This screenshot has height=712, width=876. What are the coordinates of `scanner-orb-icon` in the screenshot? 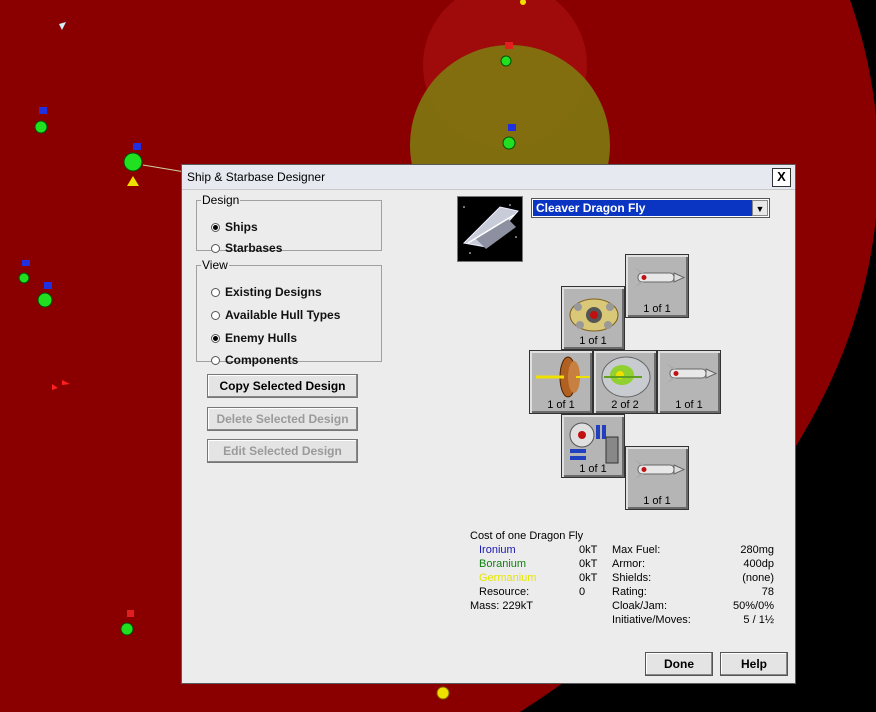 It's located at (626, 377).